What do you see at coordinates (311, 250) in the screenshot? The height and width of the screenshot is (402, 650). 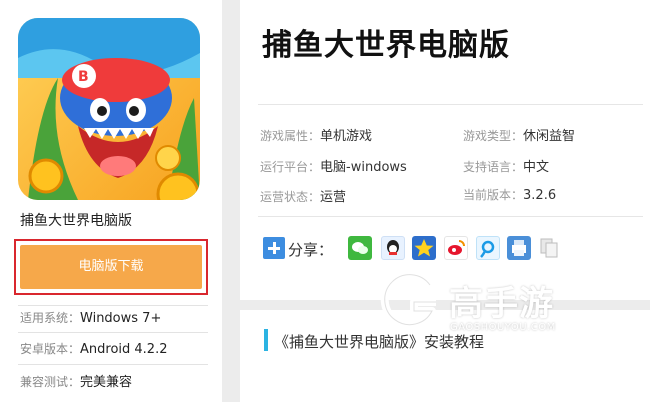 I see `share-label: 分享：` at bounding box center [311, 250].